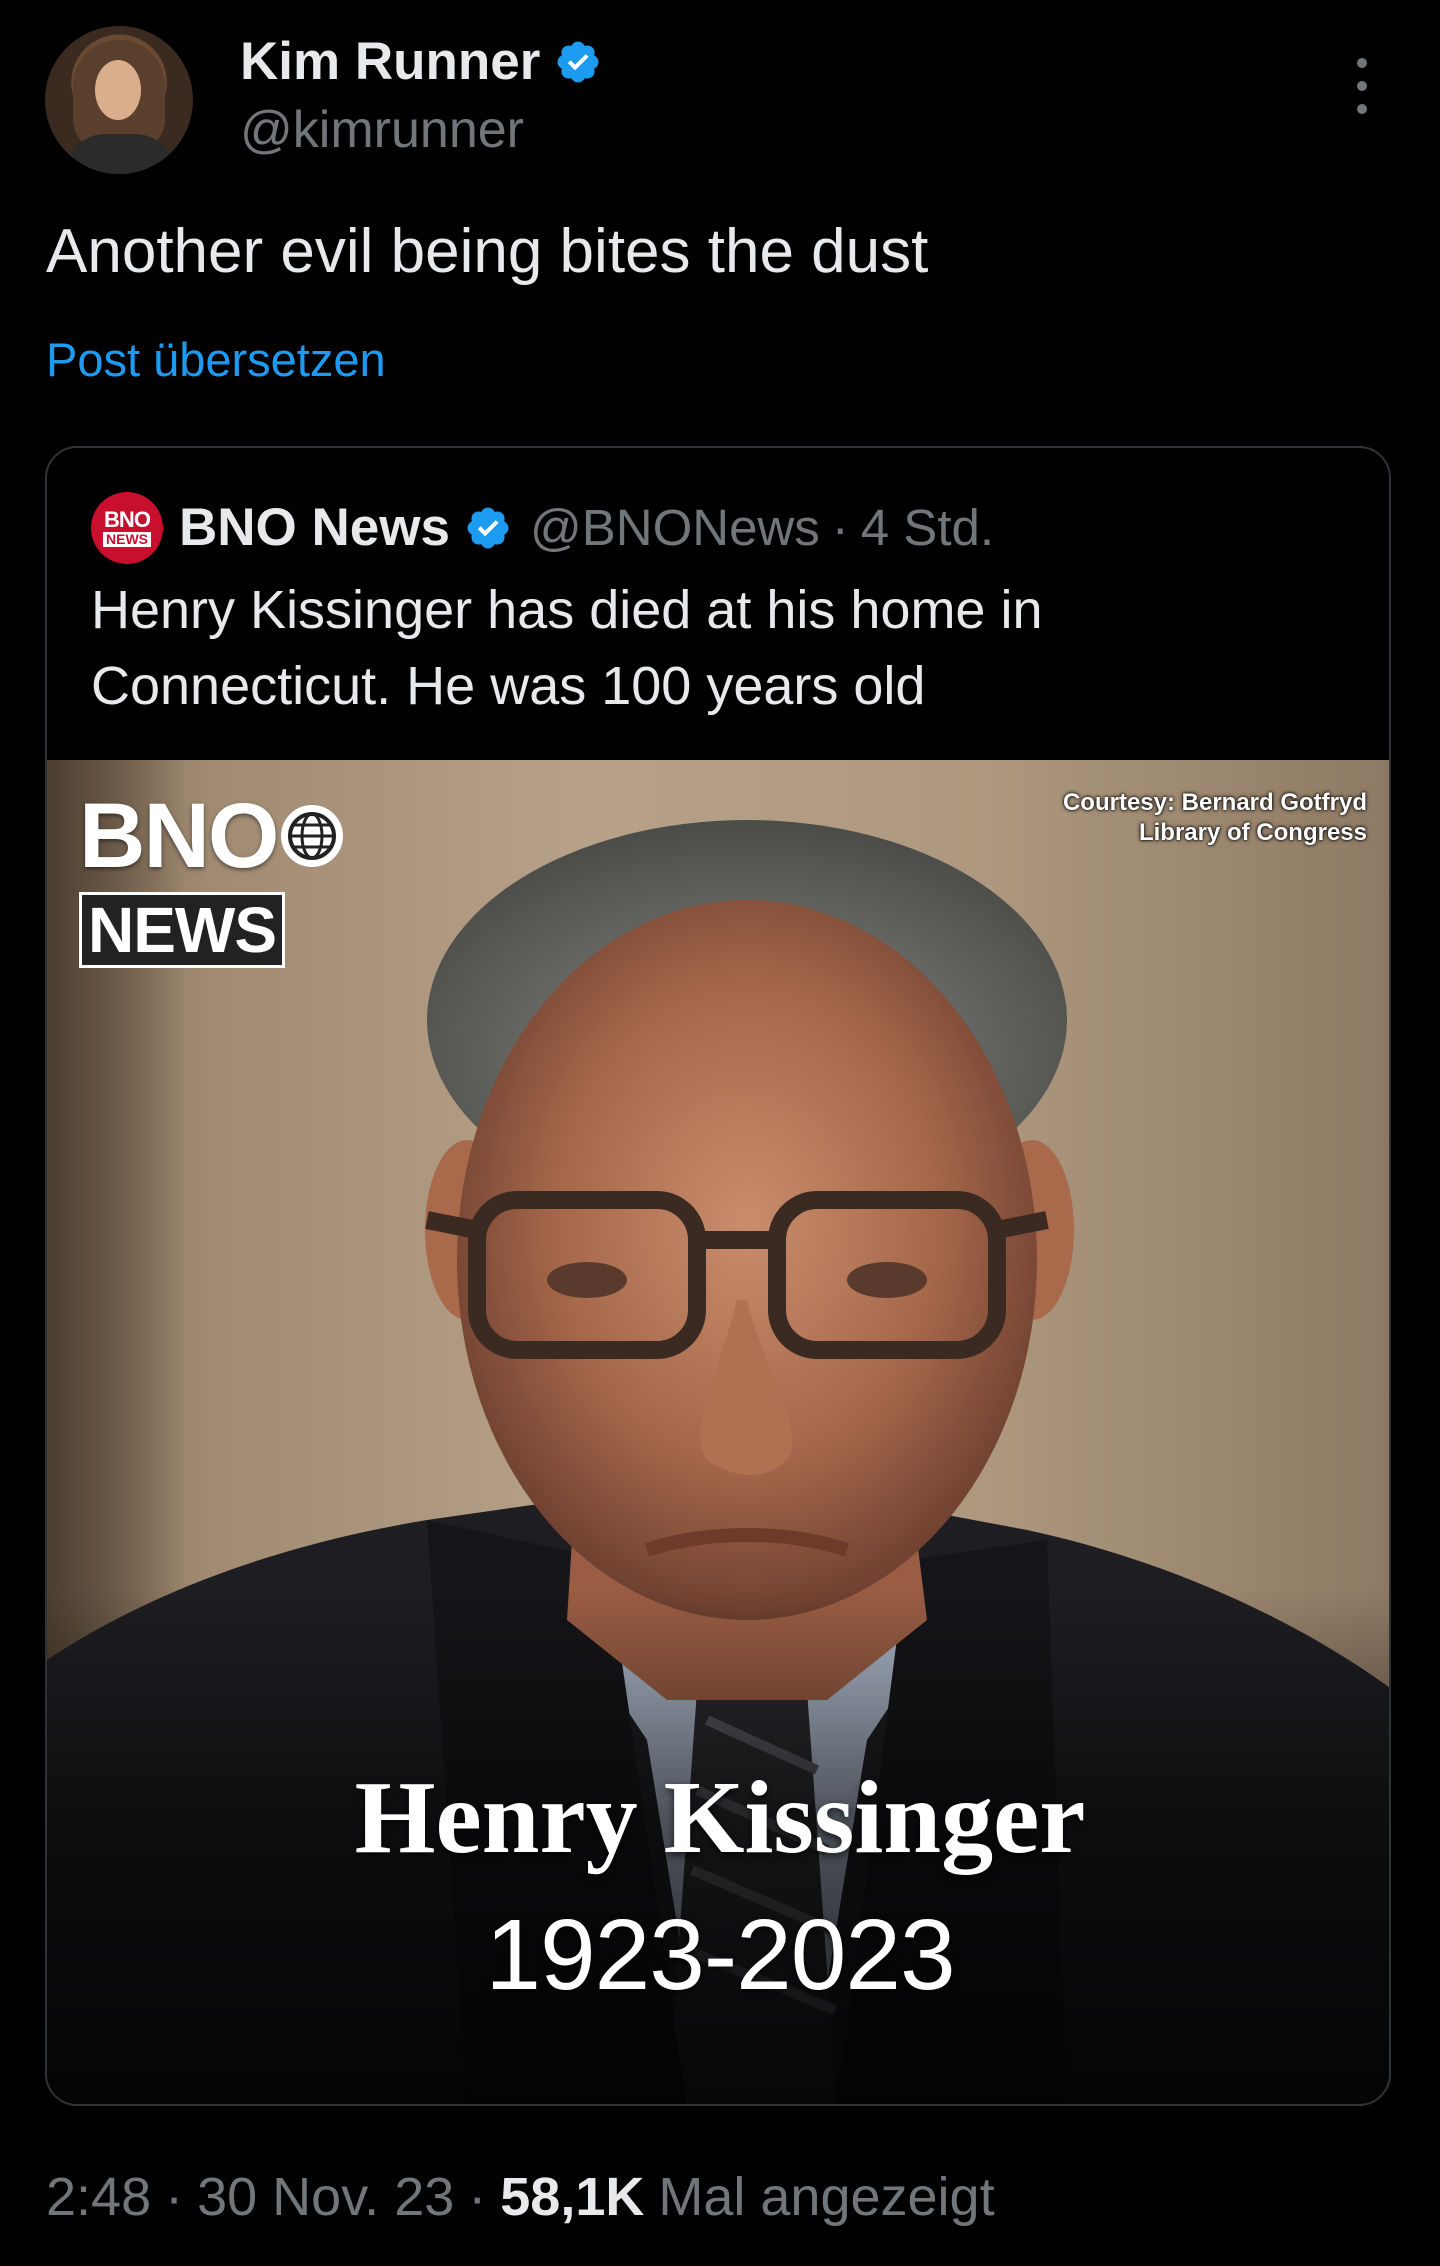 Image resolution: width=1440 pixels, height=2266 pixels. What do you see at coordinates (826, 2197) in the screenshot?
I see `views-label: Mal angezeigt` at bounding box center [826, 2197].